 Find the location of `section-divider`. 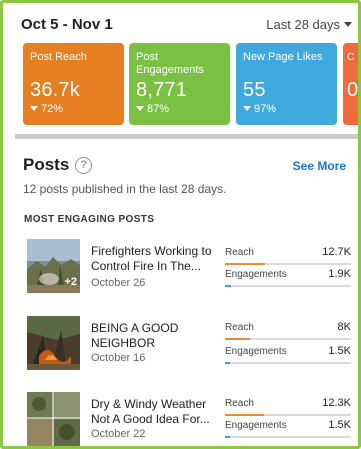

section-divider is located at coordinates (186, 136).